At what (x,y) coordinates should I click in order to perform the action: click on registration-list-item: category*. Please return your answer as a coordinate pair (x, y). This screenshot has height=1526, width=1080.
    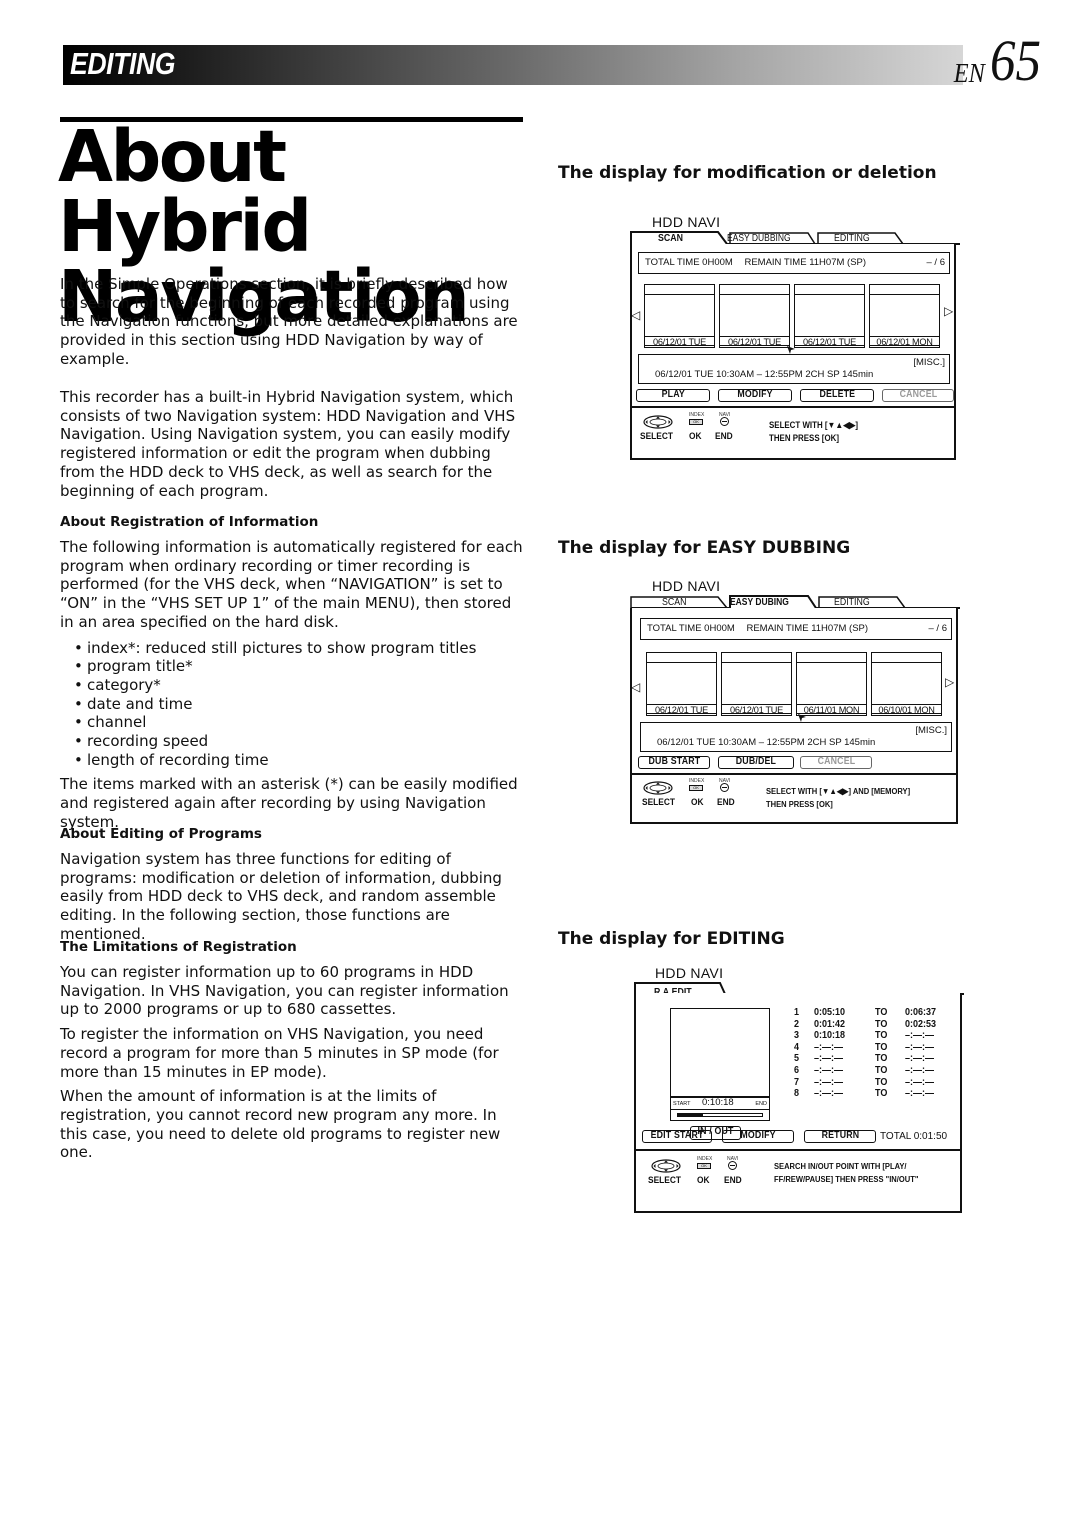
    Looking at the image, I should click on (299, 685).